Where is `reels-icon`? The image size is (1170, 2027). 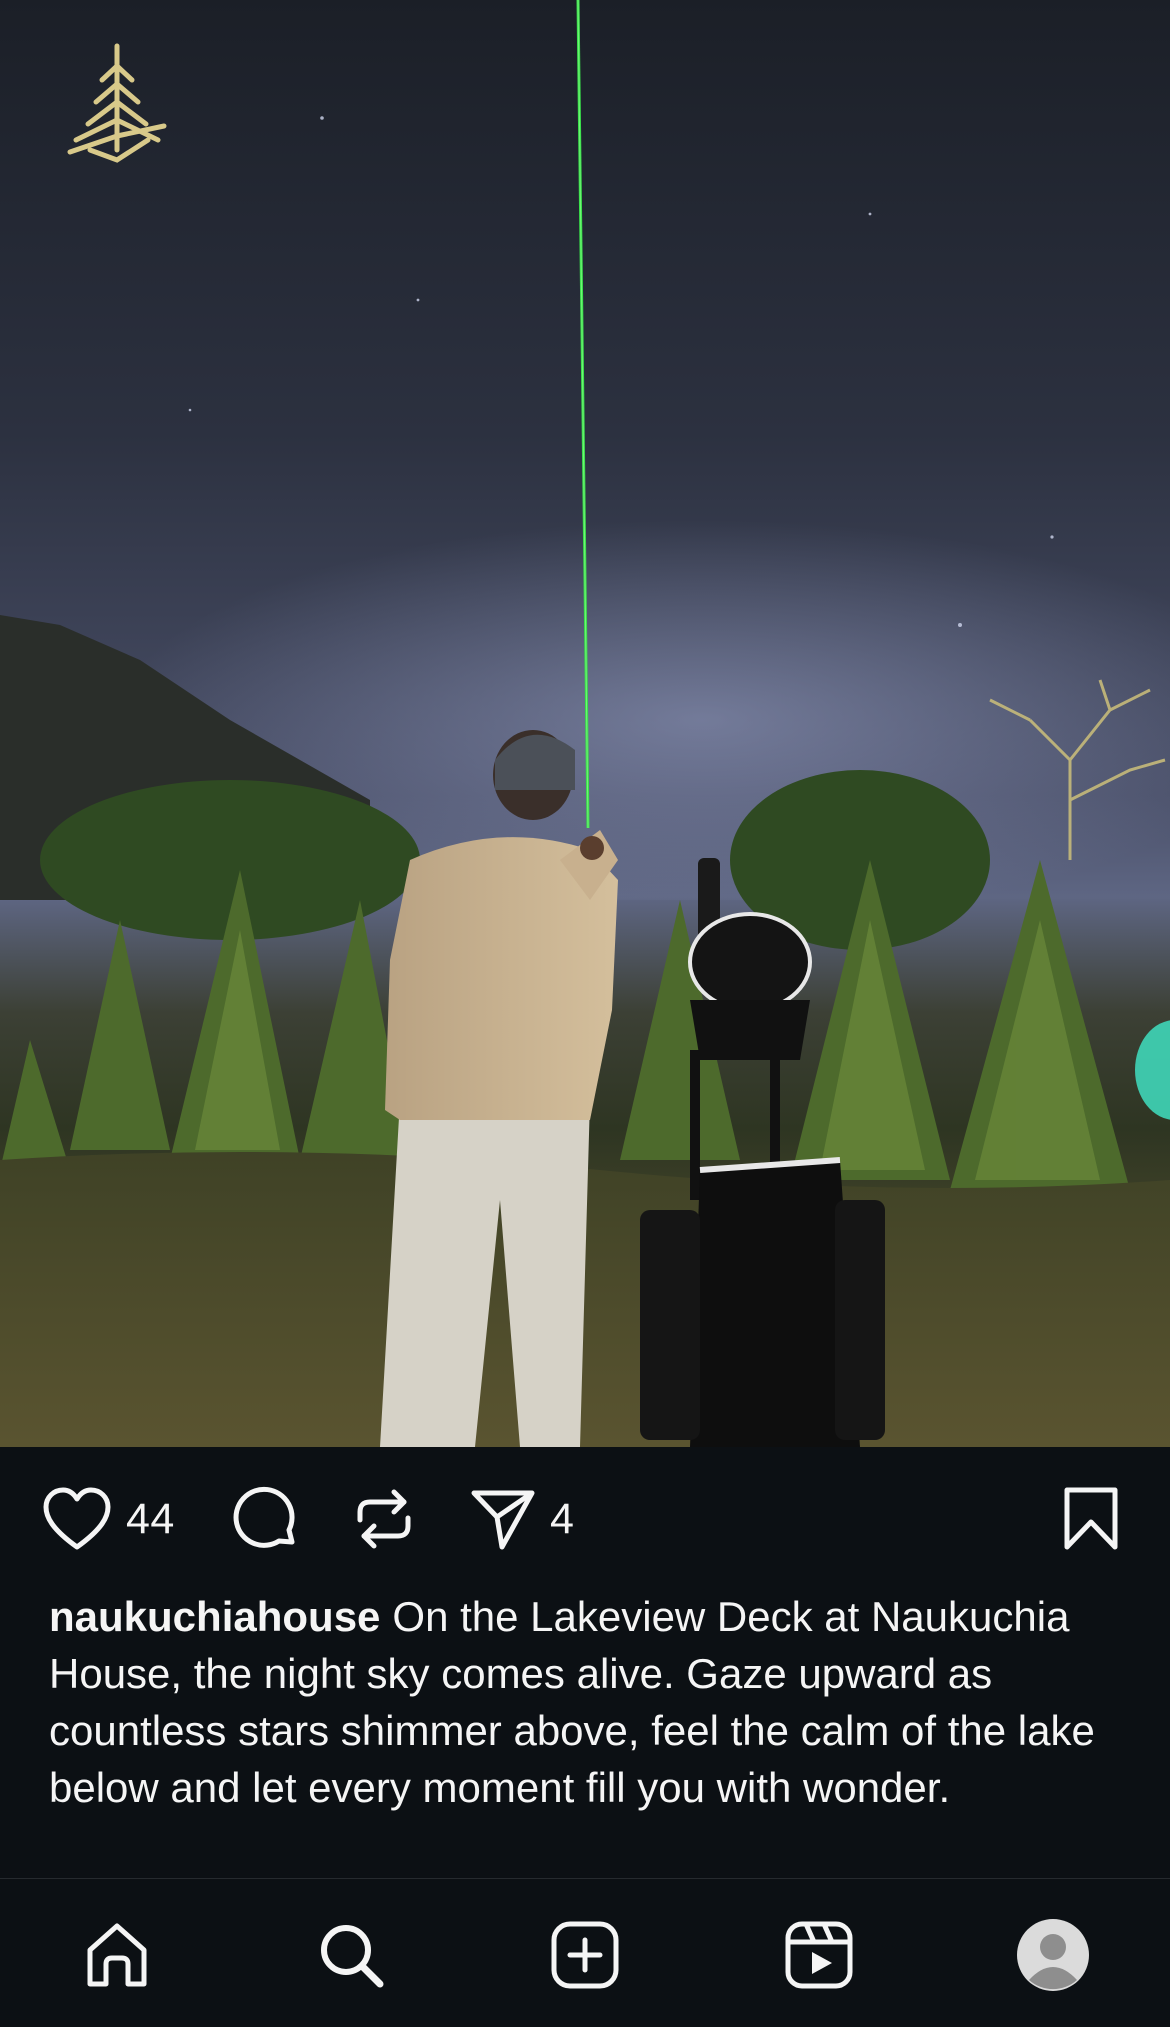
reels-icon is located at coordinates (819, 1957).